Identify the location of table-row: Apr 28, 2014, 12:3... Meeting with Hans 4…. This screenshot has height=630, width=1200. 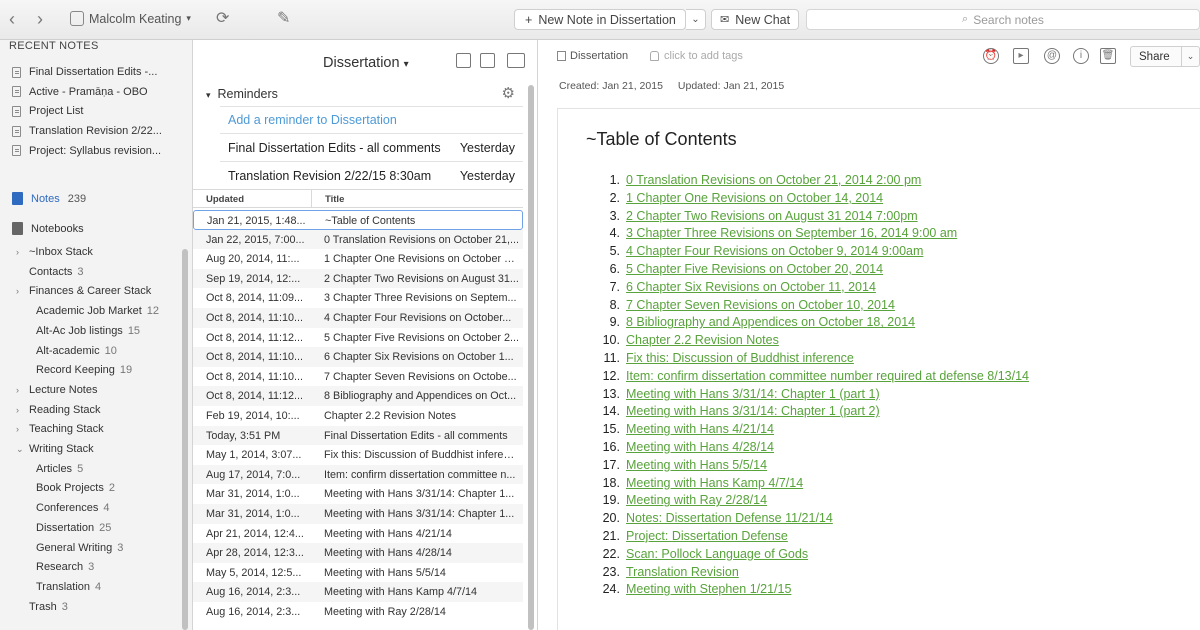
(358, 553).